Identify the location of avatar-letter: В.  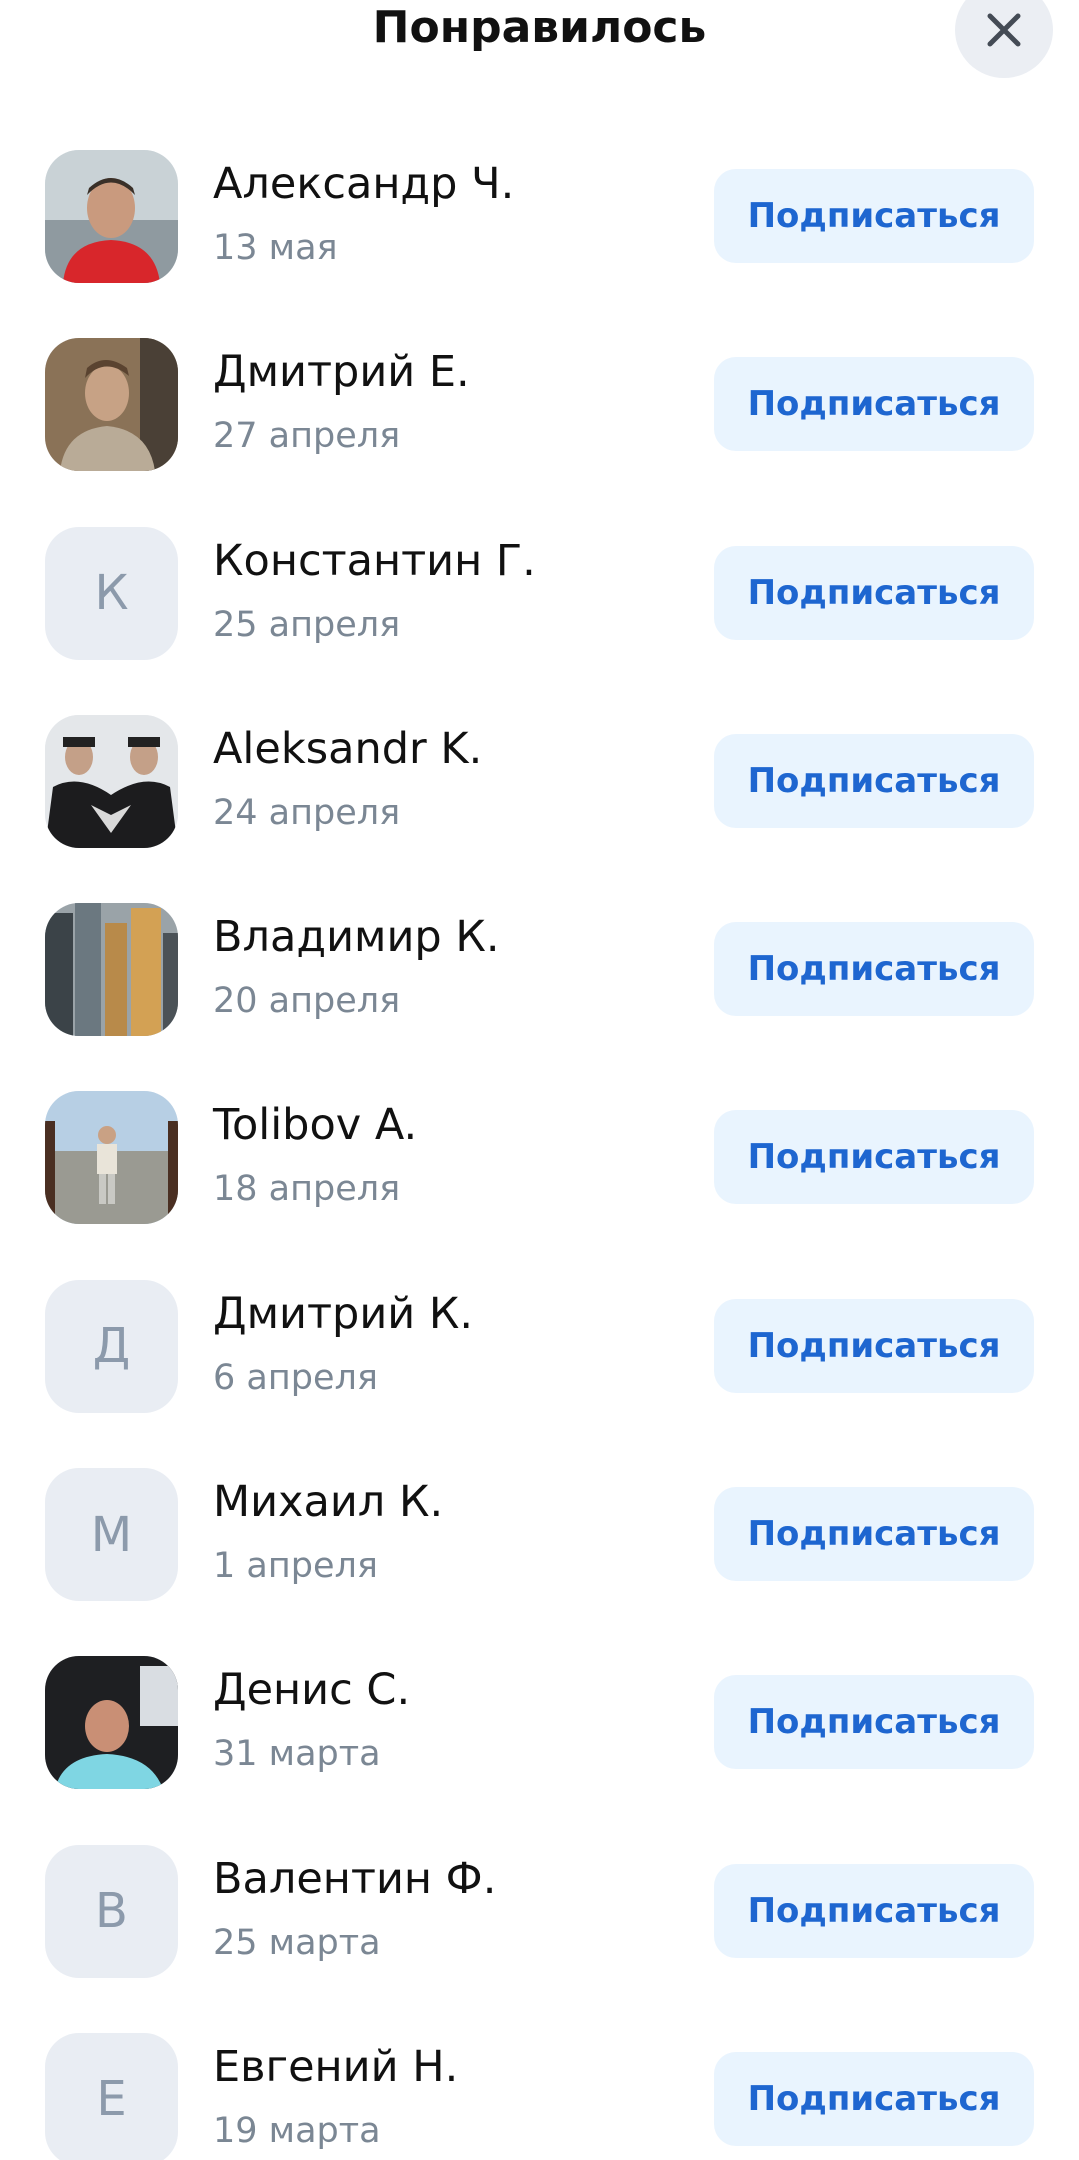
(111, 1911).